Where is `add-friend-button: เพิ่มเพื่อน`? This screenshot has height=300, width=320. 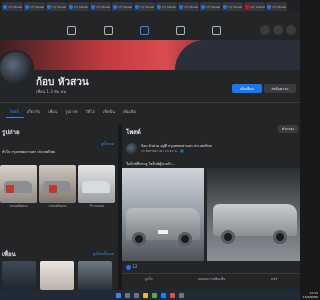
add-friend-button: เพิ่มเพื่อน is located at coordinates (247, 88).